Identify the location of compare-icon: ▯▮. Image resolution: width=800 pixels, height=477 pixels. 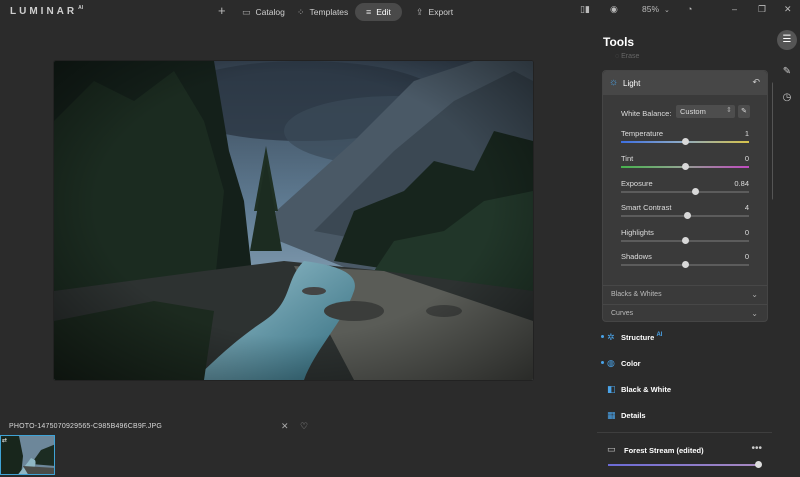
(585, 9).